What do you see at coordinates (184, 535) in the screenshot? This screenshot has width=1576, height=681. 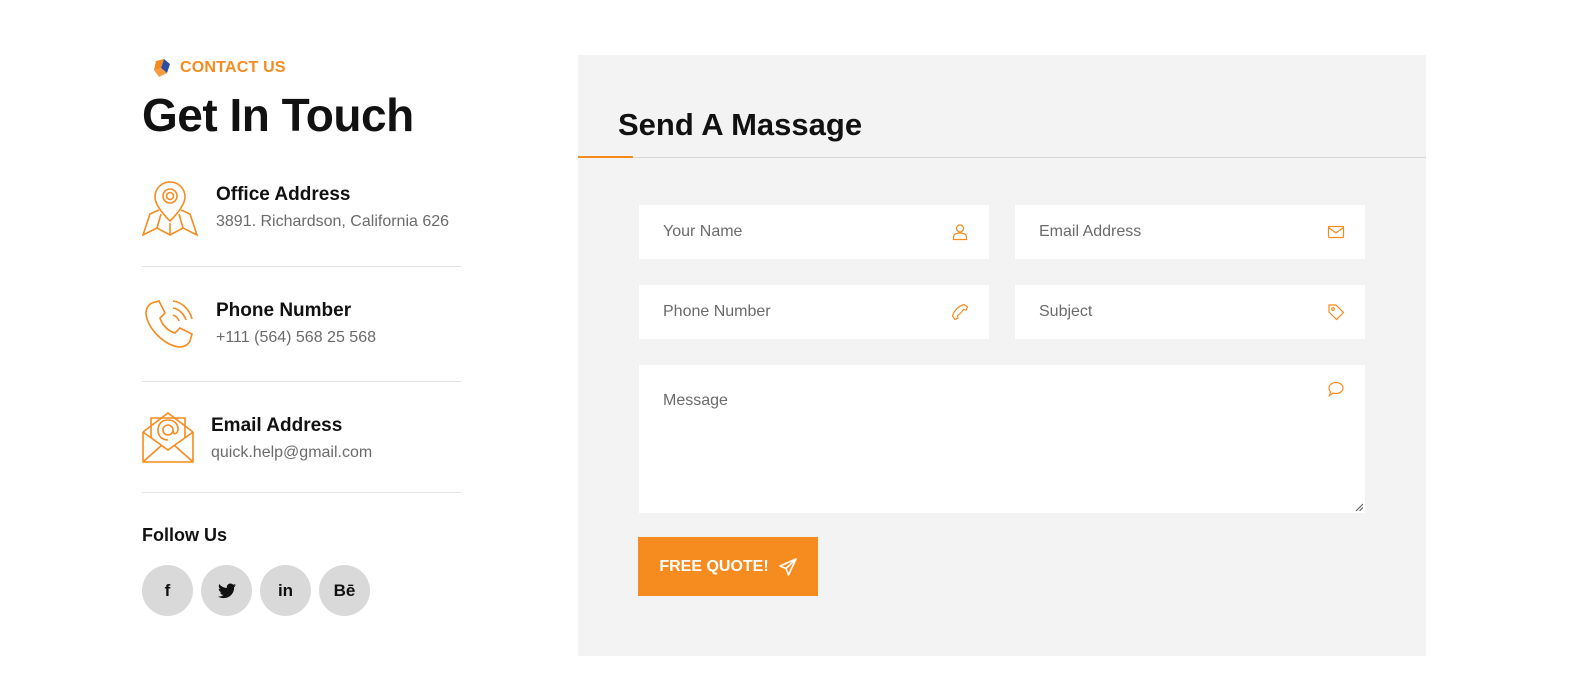 I see `follow-us-title: Follow Us` at bounding box center [184, 535].